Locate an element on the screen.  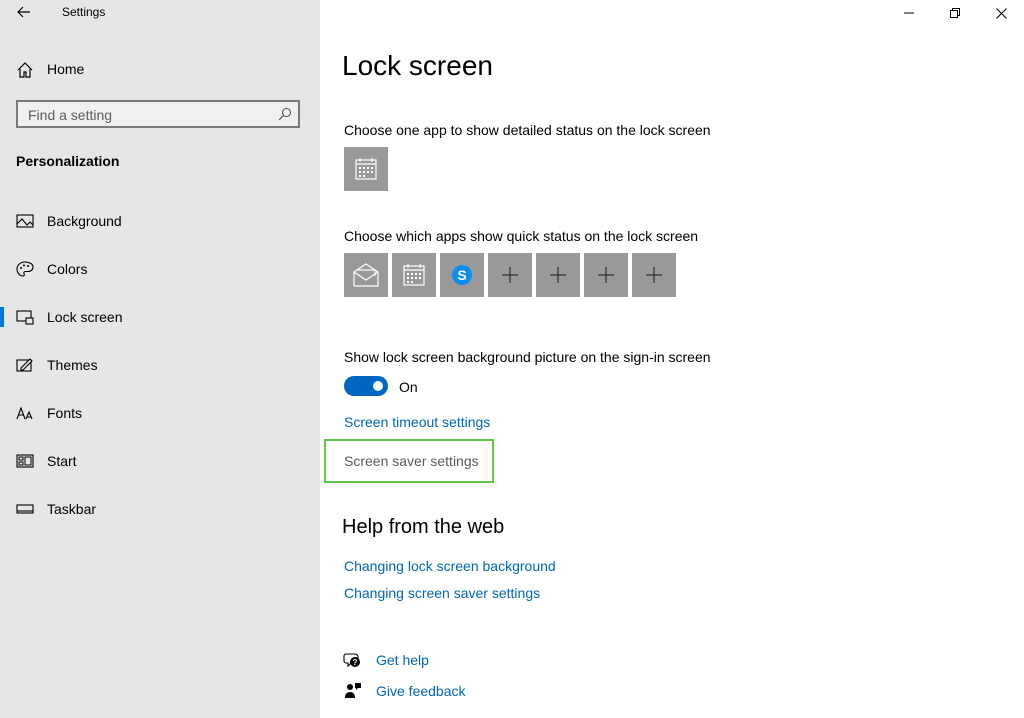
sidebar-item-background: Background is located at coordinates (160, 221).